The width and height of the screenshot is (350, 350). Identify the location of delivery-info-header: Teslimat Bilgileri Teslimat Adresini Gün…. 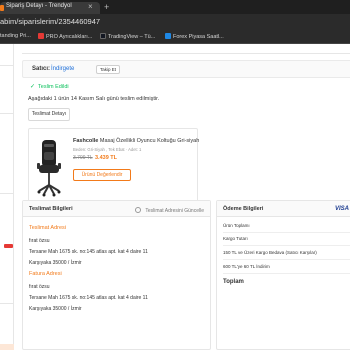
(116, 209).